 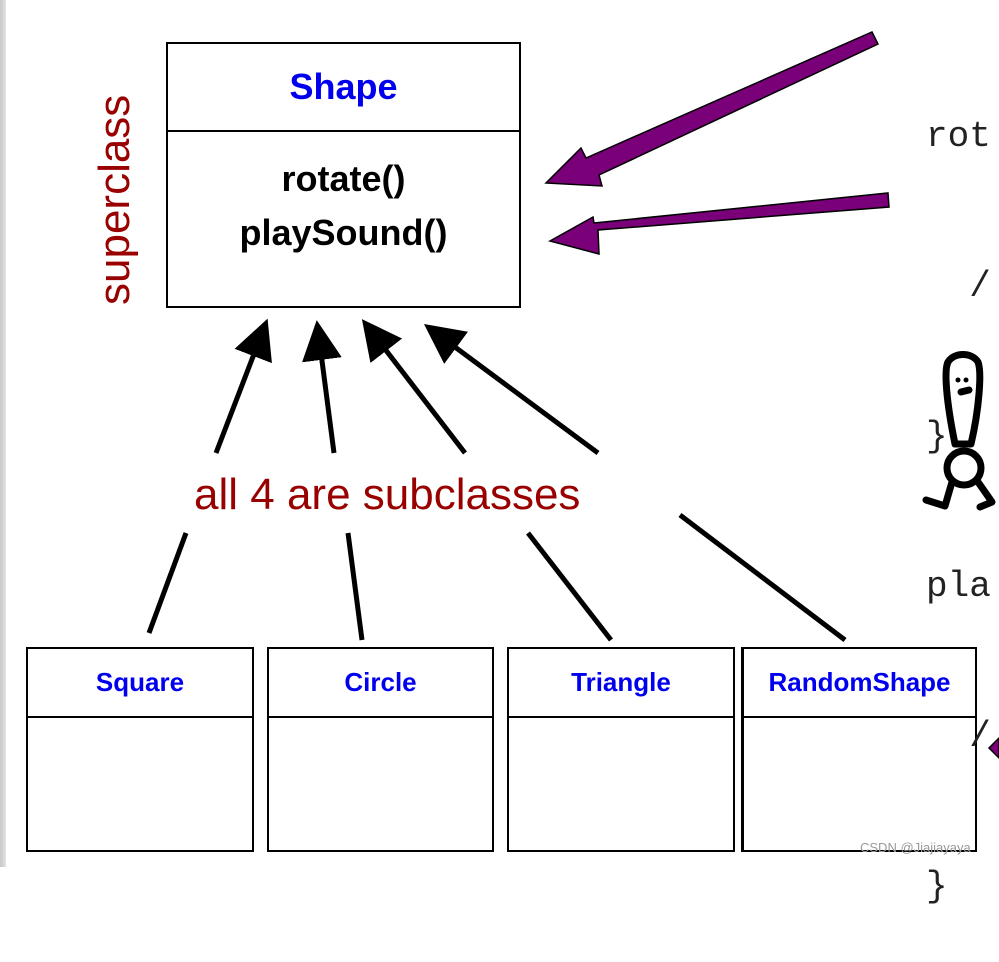 I want to click on stick-figure-icon, so click(x=959, y=431).